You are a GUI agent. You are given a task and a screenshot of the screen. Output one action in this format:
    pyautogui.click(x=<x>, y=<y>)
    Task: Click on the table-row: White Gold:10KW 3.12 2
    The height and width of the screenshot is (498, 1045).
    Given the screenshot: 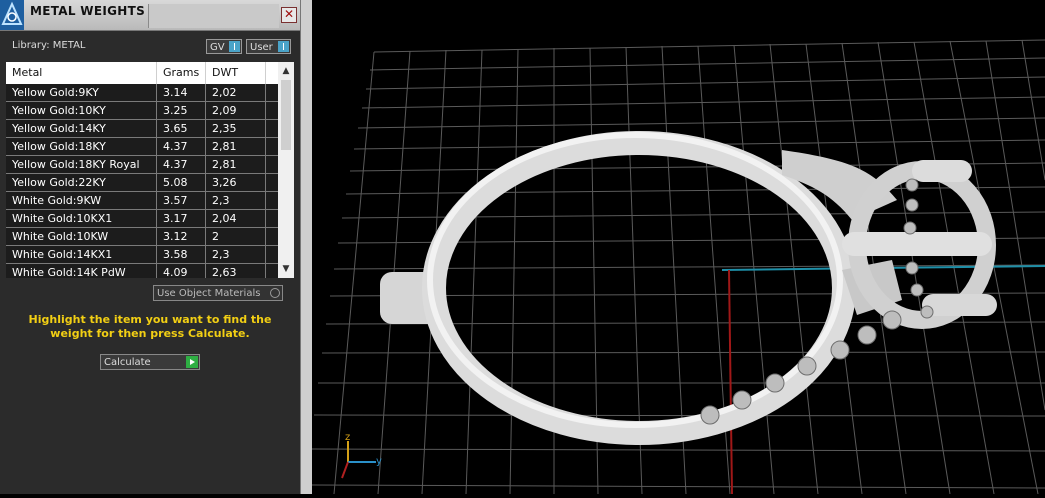 What is the action you would take?
    pyautogui.click(x=142, y=237)
    